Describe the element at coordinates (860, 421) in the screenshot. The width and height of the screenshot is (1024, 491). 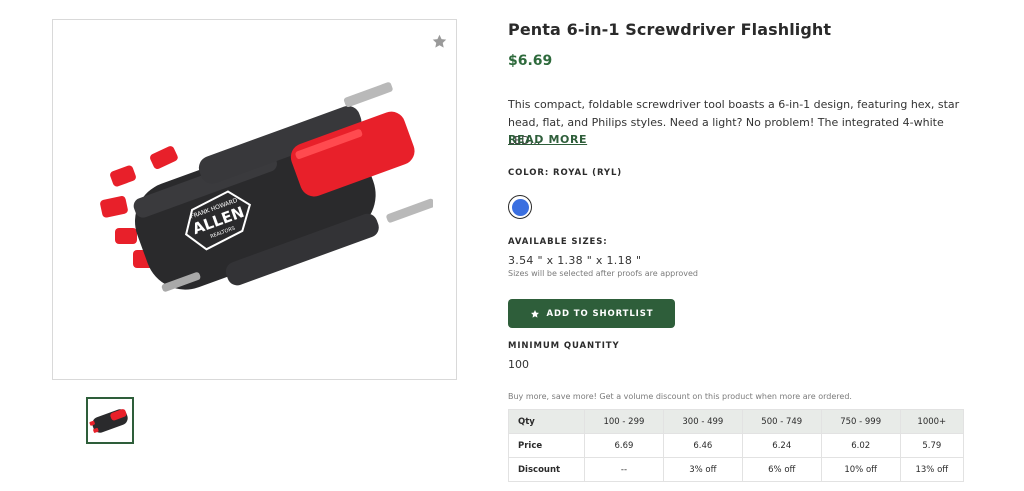
I see `header-cell: 750 - 999` at that location.